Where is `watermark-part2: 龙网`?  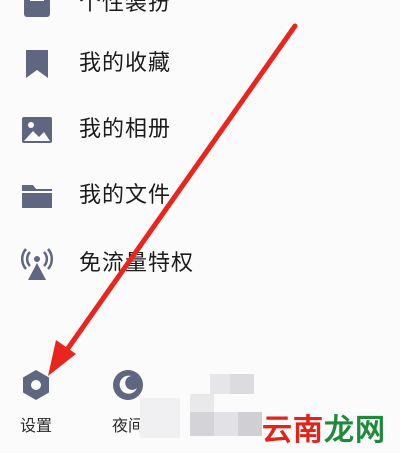
watermark-part2: 龙网 is located at coordinates (355, 430).